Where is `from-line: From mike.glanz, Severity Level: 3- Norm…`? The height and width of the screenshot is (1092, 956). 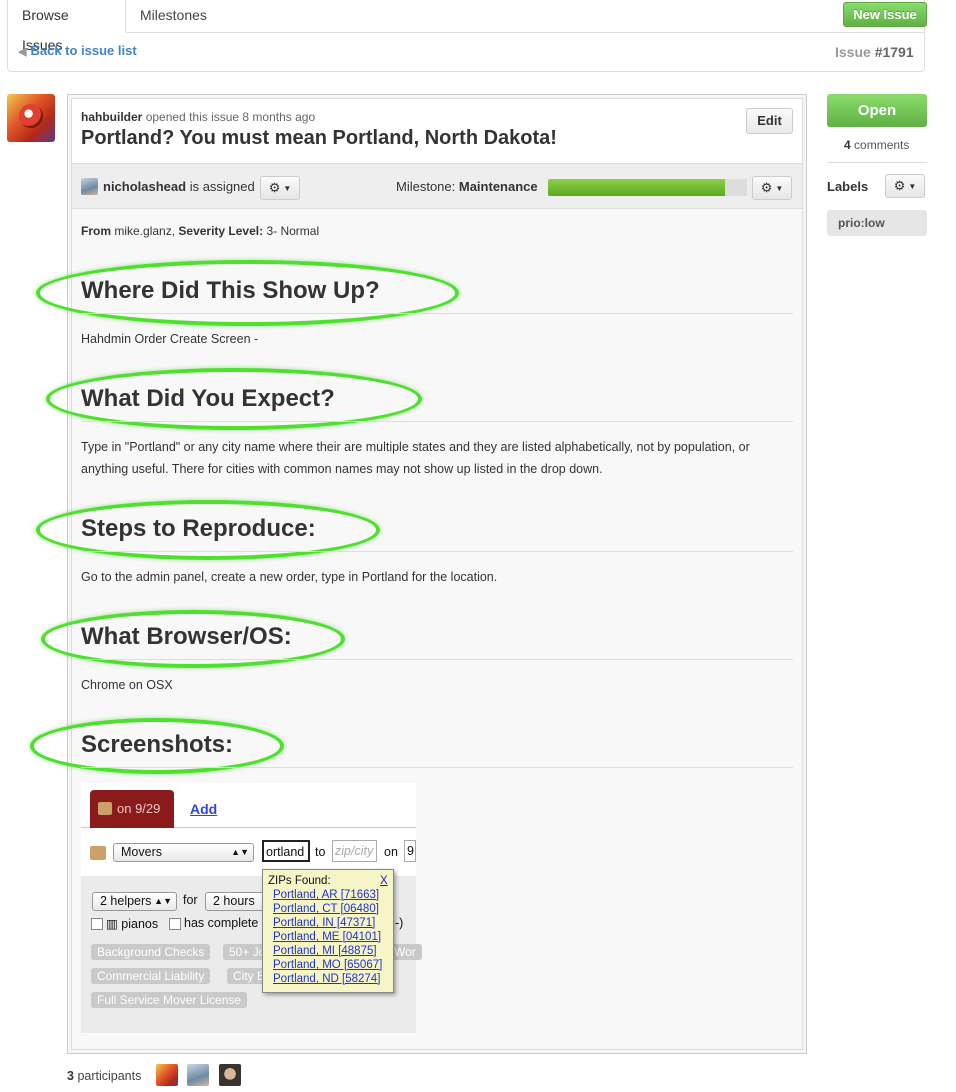 from-line: From mike.glanz, Severity Level: 3- Norm… is located at coordinates (200, 231).